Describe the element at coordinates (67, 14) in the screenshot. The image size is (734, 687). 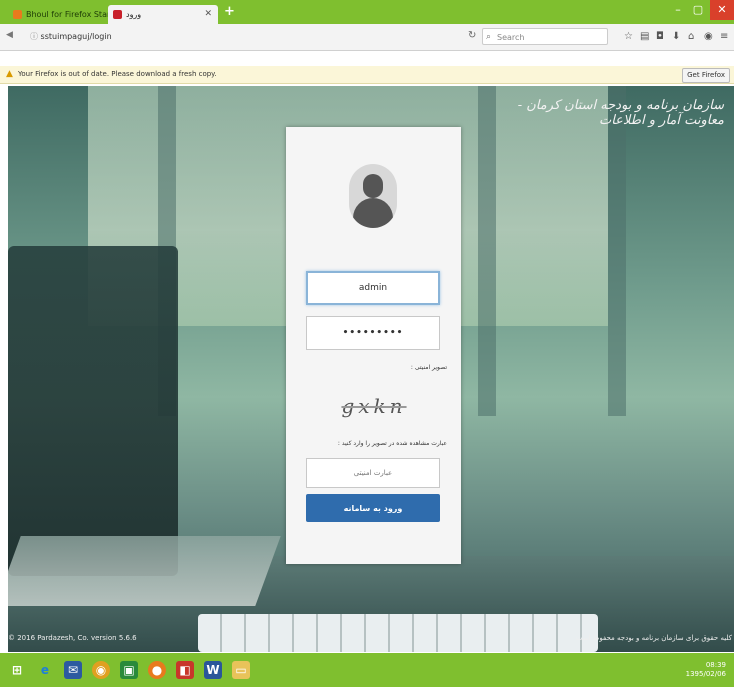
I see `tab-label: Bhoul for Firefox Start Page` at that location.